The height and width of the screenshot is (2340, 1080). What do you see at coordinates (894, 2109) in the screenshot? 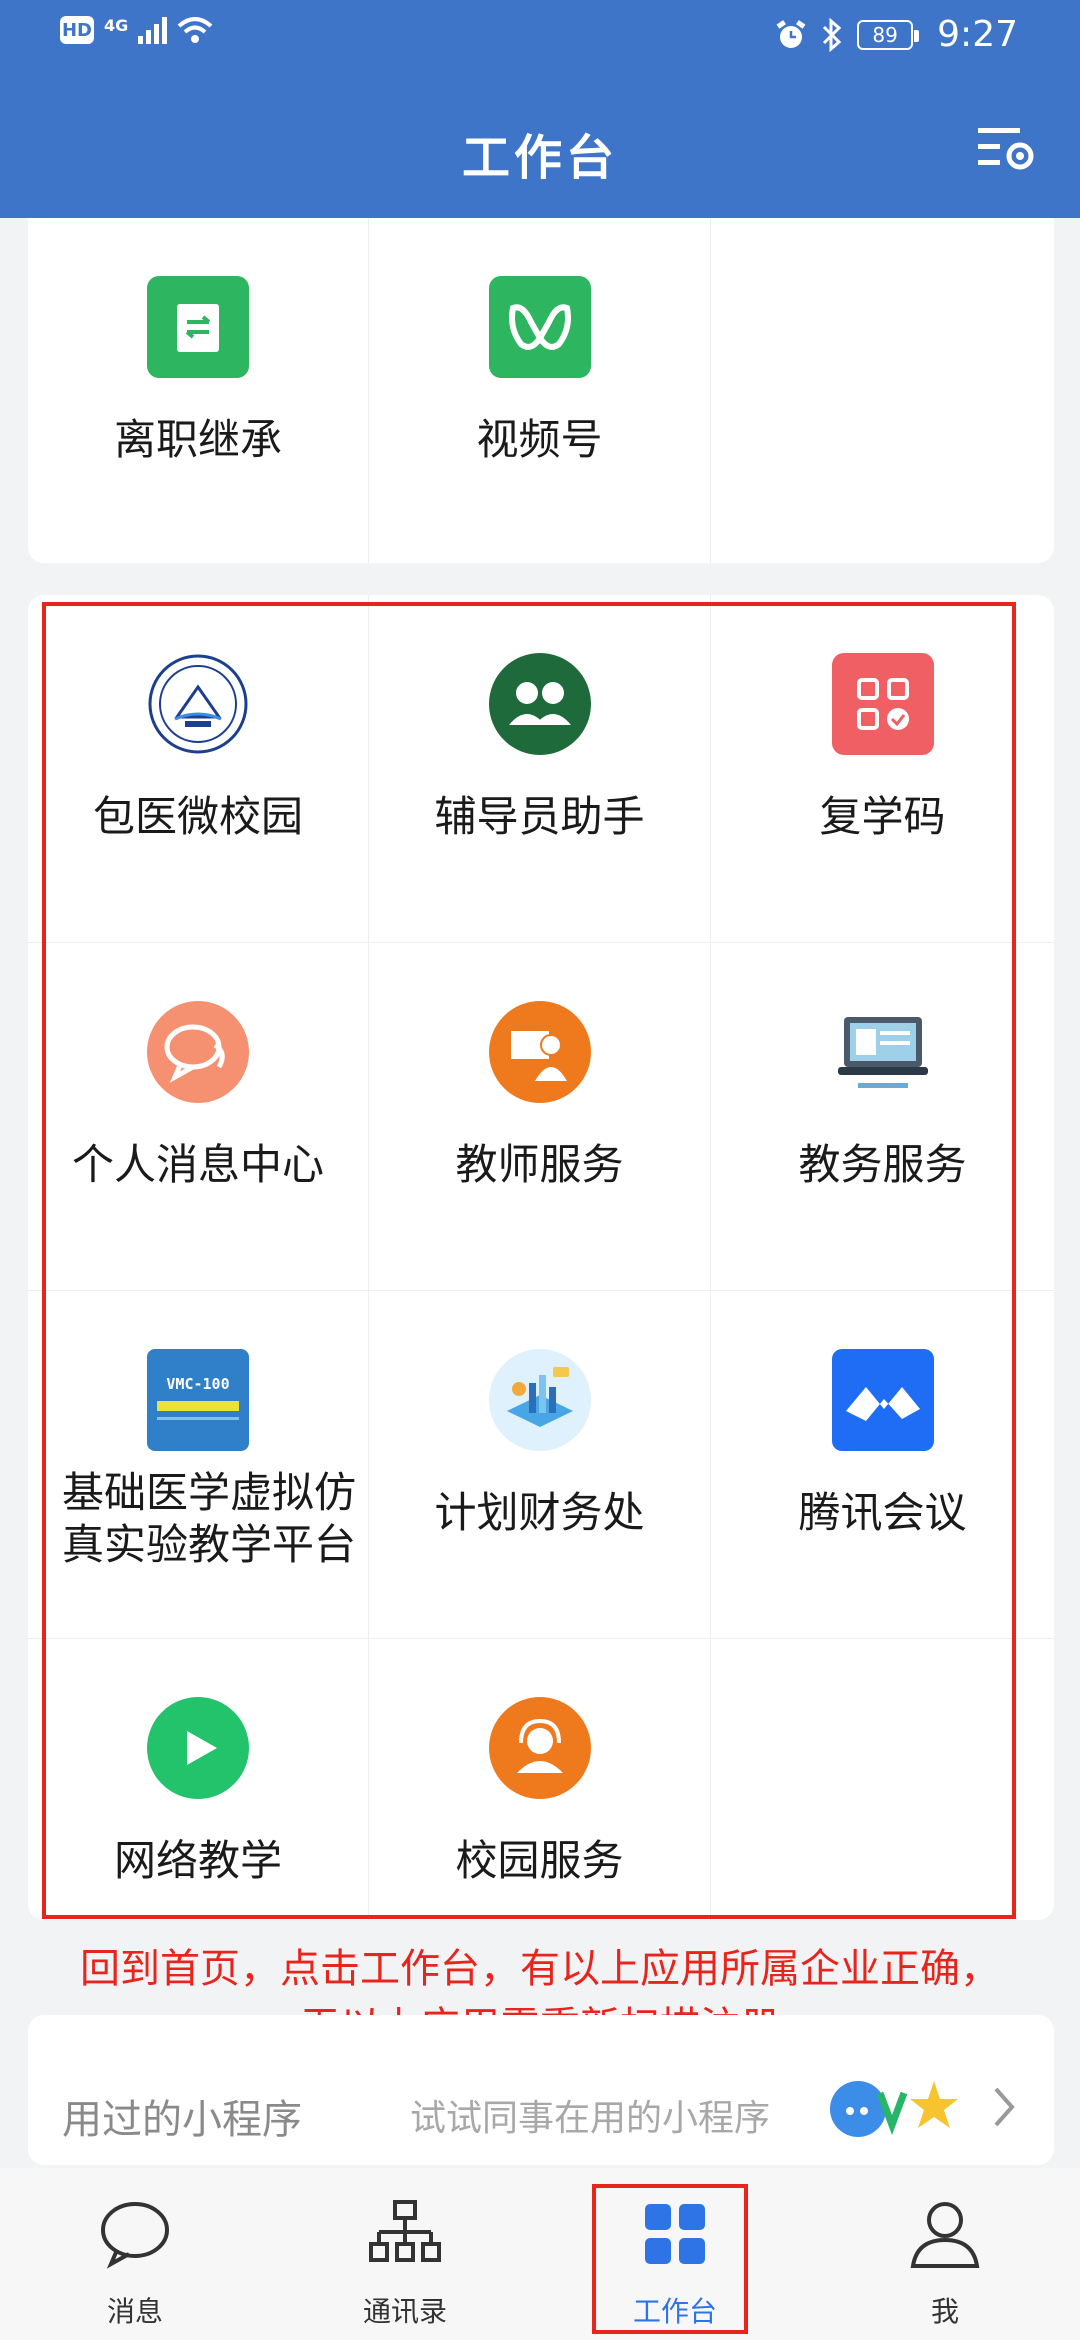
I see `mini-program-avatars-icon` at bounding box center [894, 2109].